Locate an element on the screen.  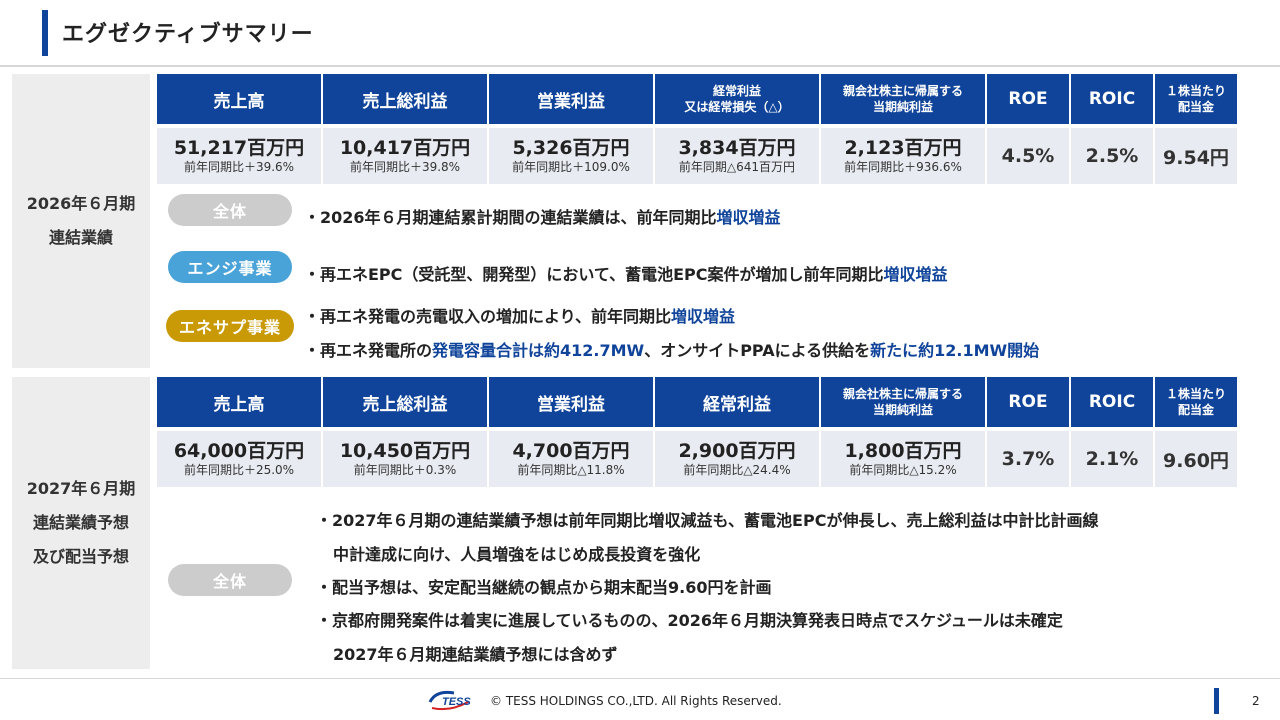
kpi-header: ROE is located at coordinates (1028, 402).